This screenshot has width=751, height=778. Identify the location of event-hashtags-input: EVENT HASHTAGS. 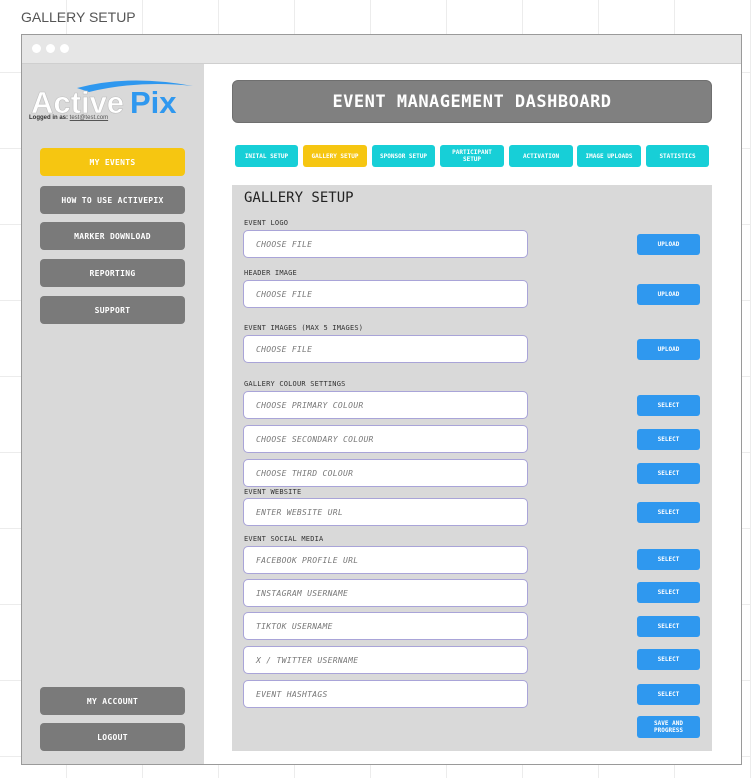
(385, 694).